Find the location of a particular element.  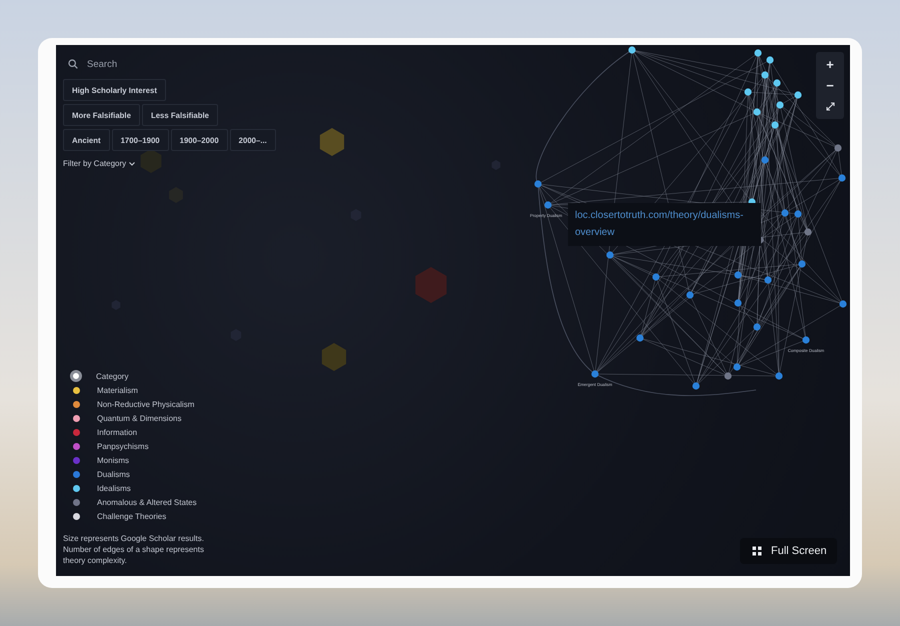

legend-label: Anomalous & Altered States is located at coordinates (147, 502).